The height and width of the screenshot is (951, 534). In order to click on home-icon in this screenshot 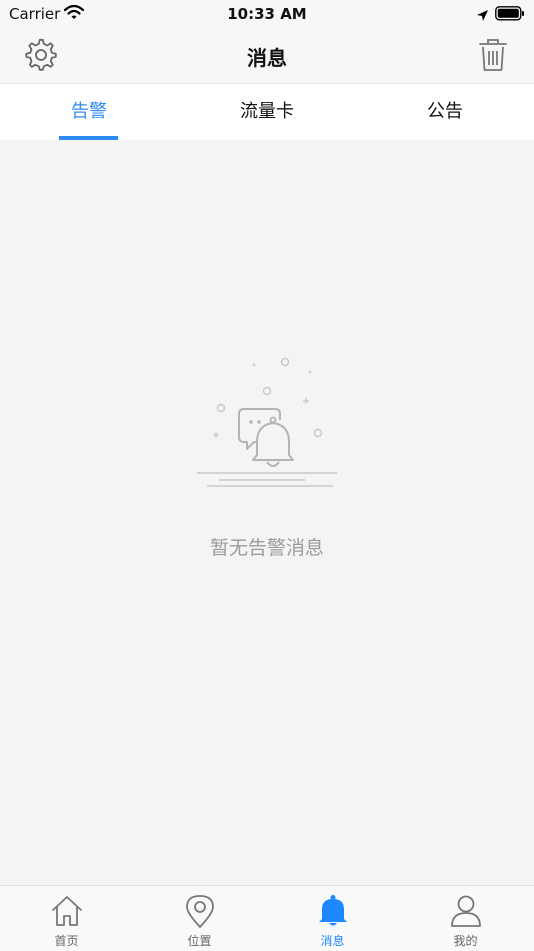, I will do `click(66, 911)`.